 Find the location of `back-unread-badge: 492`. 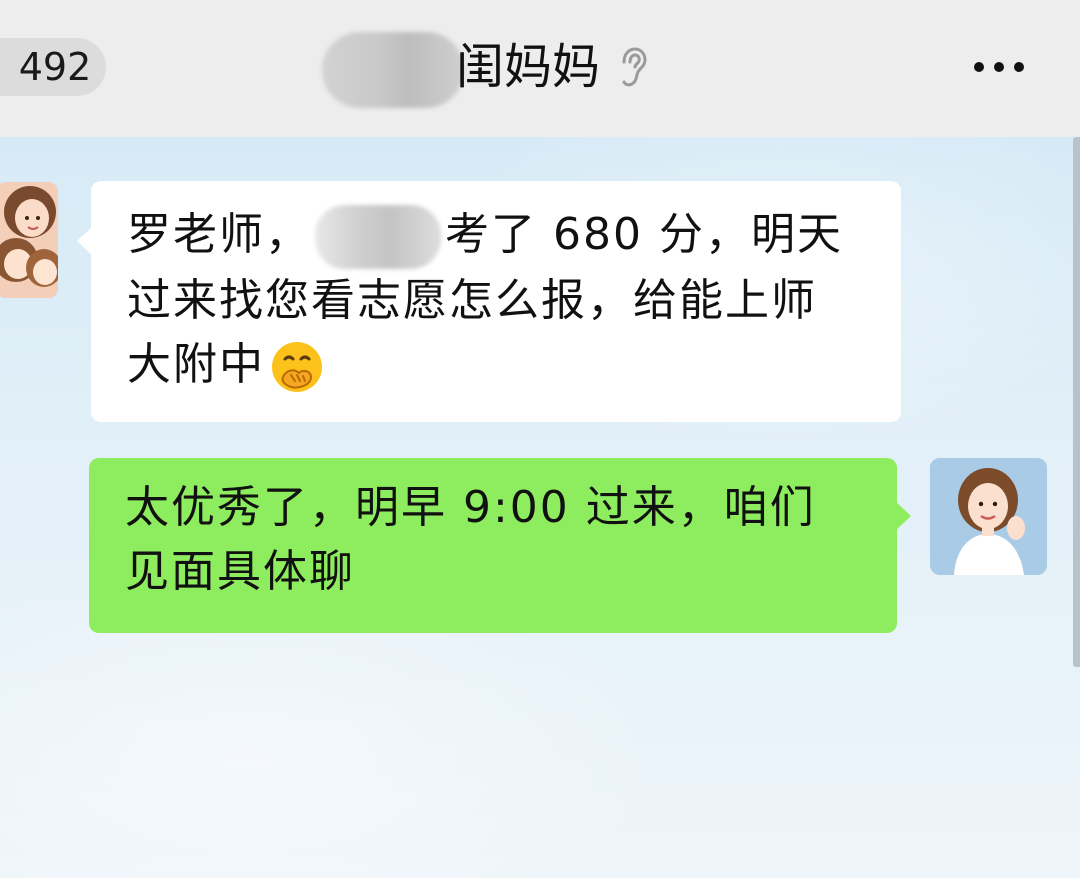

back-unread-badge: 492 is located at coordinates (53, 67).